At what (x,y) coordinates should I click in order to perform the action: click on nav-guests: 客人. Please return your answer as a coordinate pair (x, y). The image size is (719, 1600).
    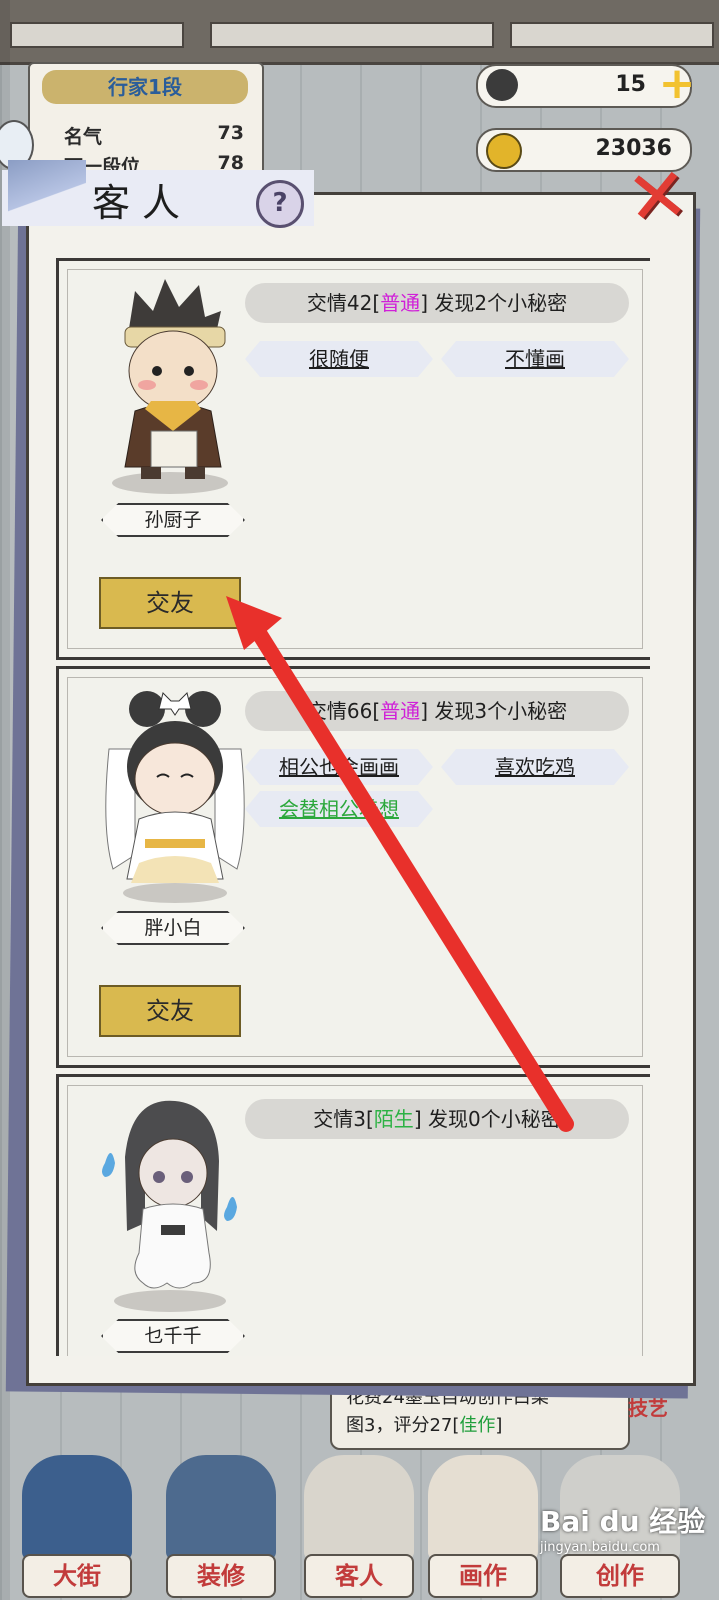
    Looking at the image, I should click on (359, 1525).